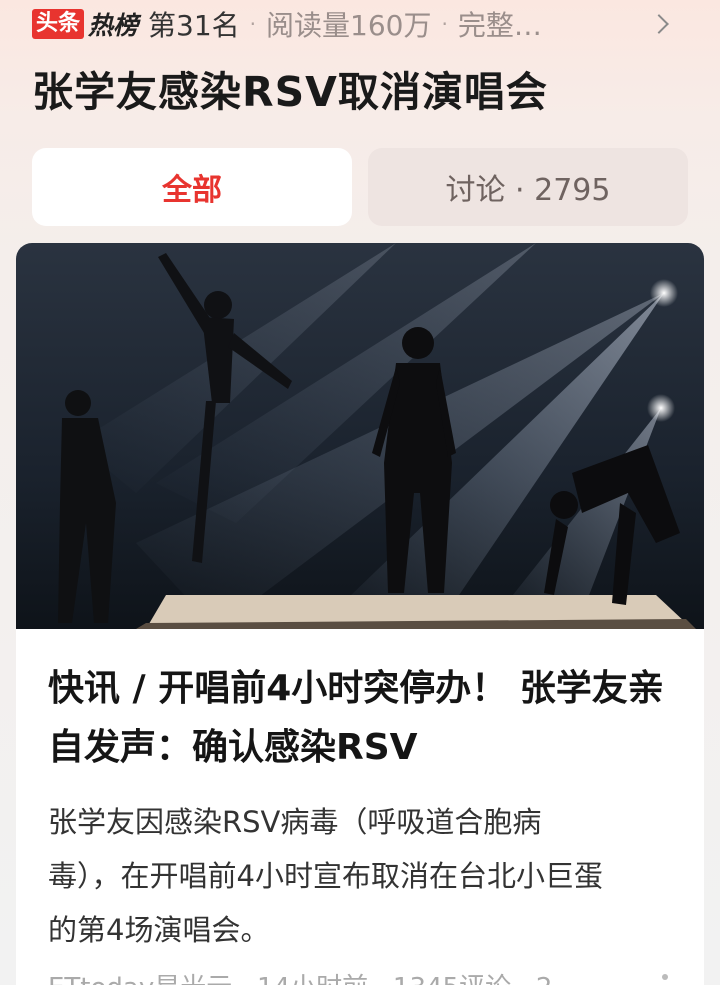  Describe the element at coordinates (659, 24) in the screenshot. I see `chevron-right-icon` at that location.